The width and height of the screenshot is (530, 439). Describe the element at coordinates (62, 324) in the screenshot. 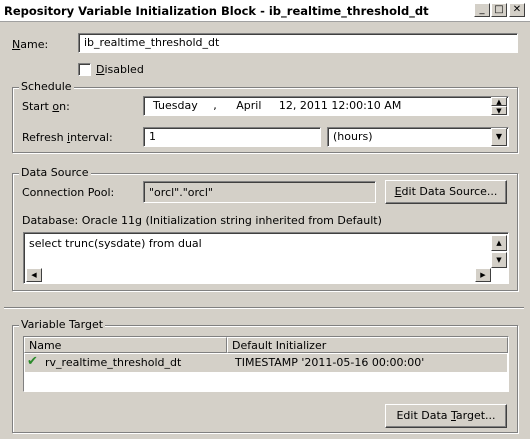

I see `variable-target-title: Variable Target` at that location.